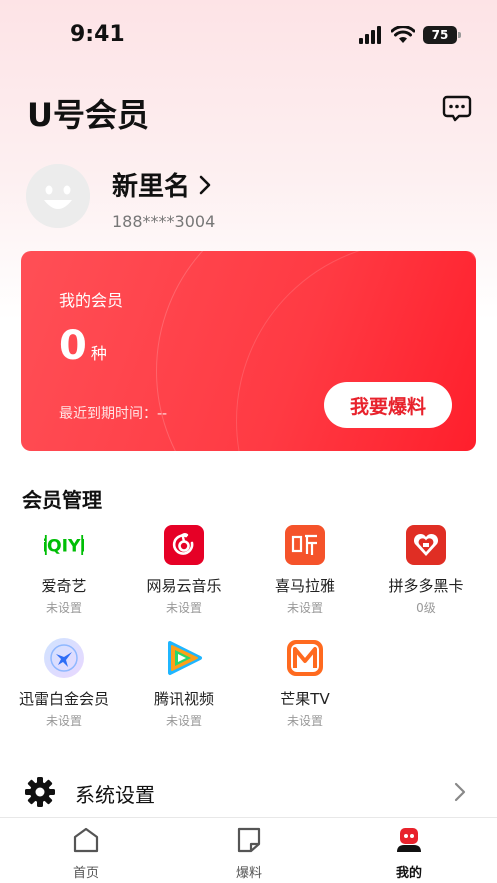 This screenshot has height=883, width=497. What do you see at coordinates (426, 545) in the screenshot?
I see `pinduoduo-icon` at bounding box center [426, 545].